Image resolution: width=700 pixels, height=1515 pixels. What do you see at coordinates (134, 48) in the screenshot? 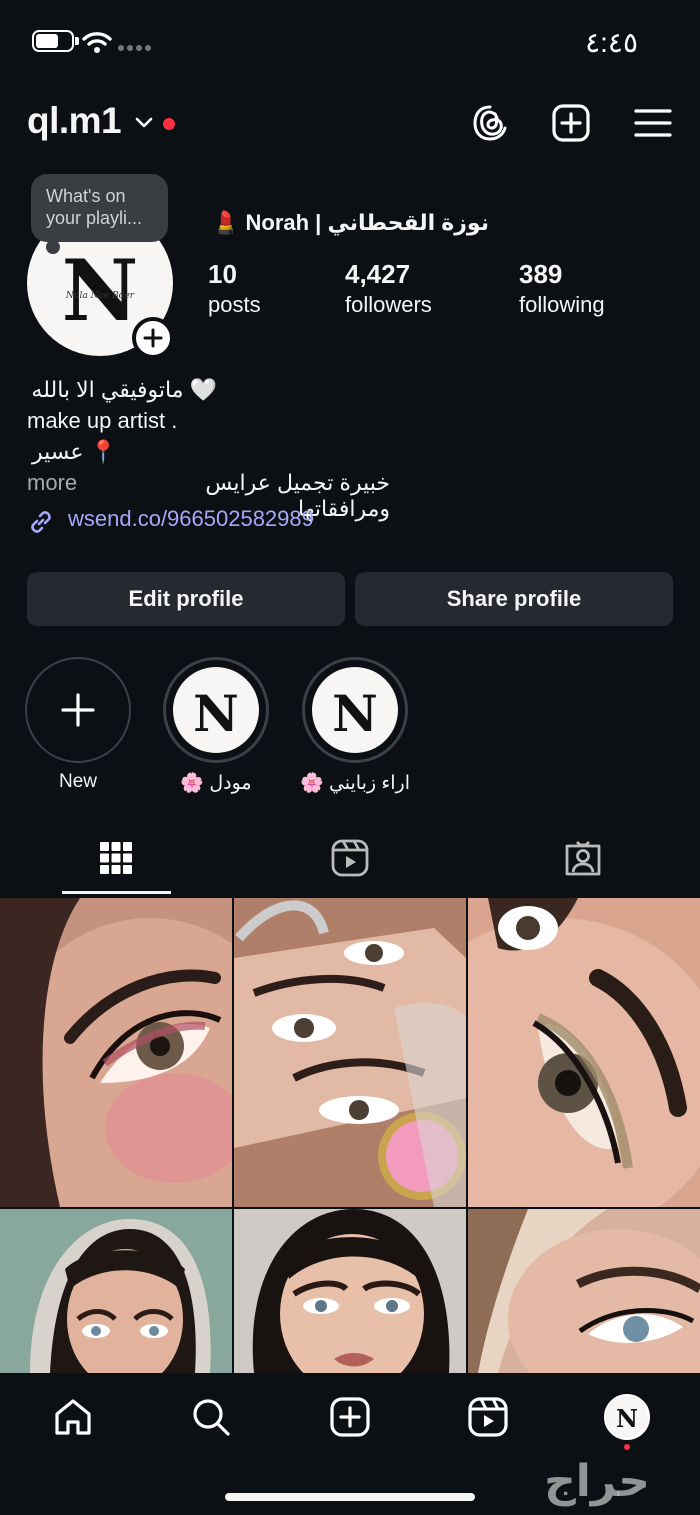
I see `cellular-signal-icon` at bounding box center [134, 48].